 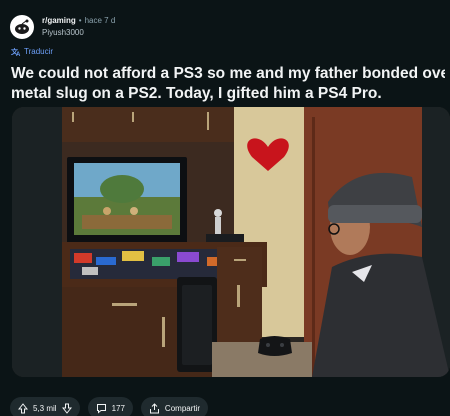 I want to click on subreddit-name: r/gaming, so click(x=59, y=21).